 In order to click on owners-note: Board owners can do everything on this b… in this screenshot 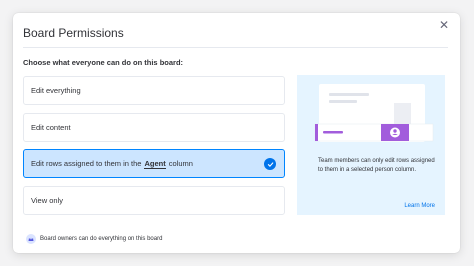, I will do `click(94, 239)`.